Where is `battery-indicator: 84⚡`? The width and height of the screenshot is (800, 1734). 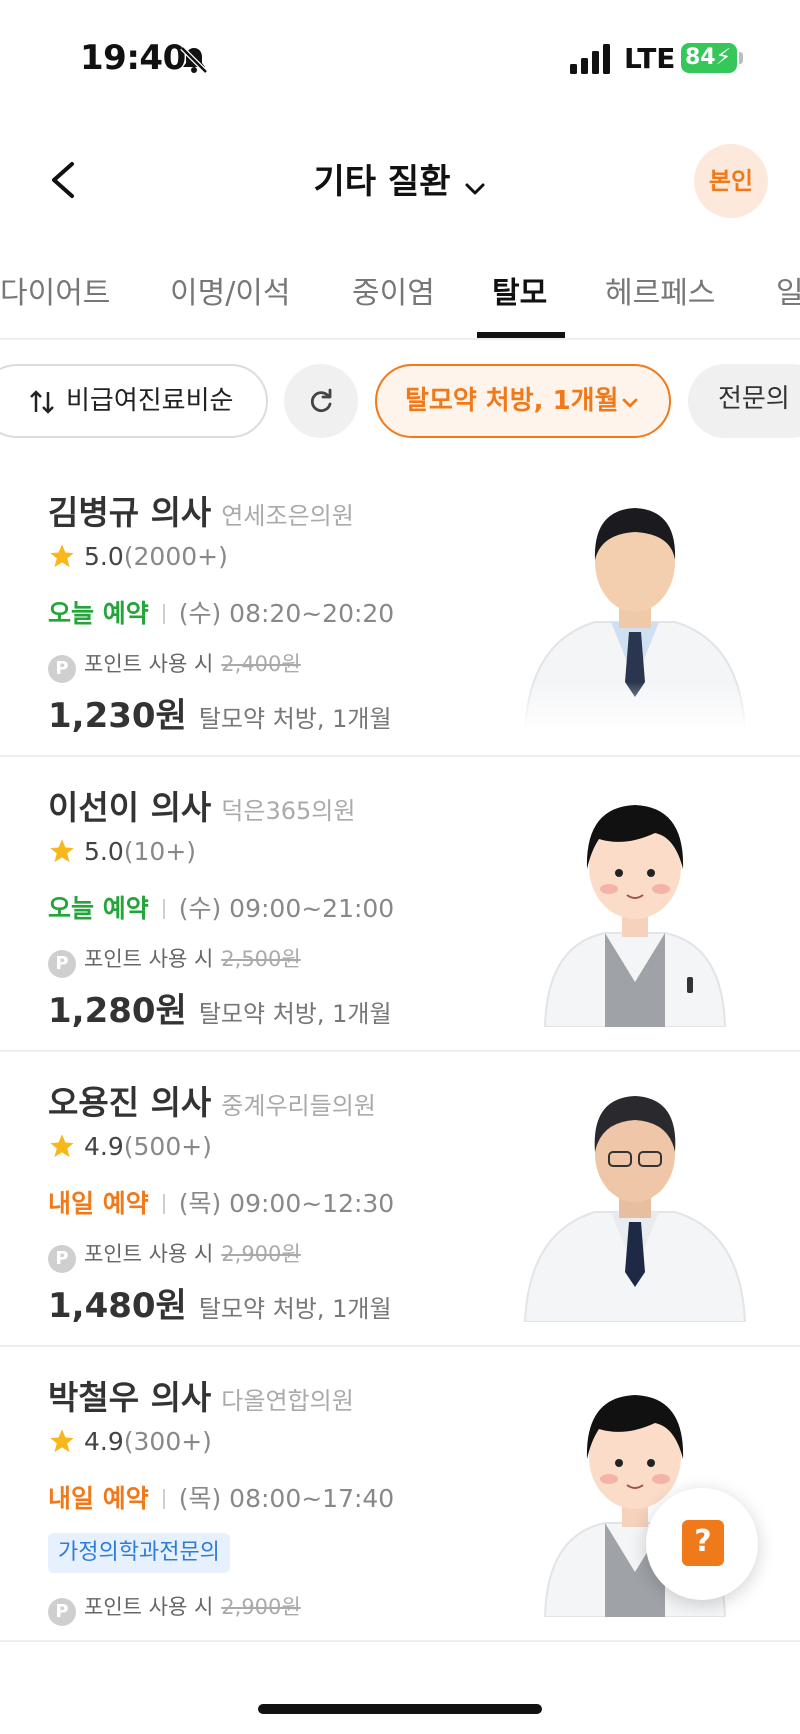 battery-indicator: 84⚡ is located at coordinates (709, 58).